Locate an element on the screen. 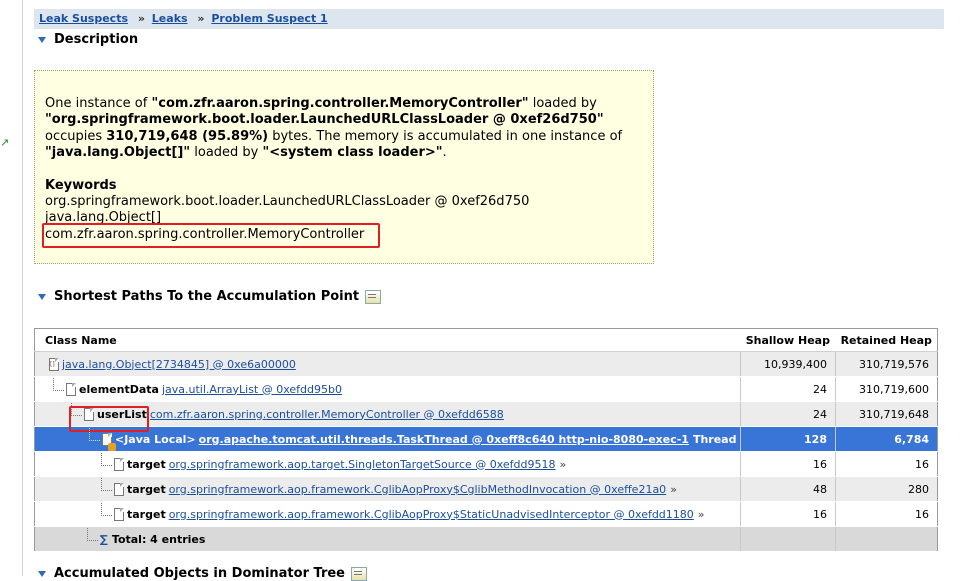 Image resolution: width=964 pixels, height=581 pixels. desc-array-class: "java.lang.Object[]" is located at coordinates (118, 153).